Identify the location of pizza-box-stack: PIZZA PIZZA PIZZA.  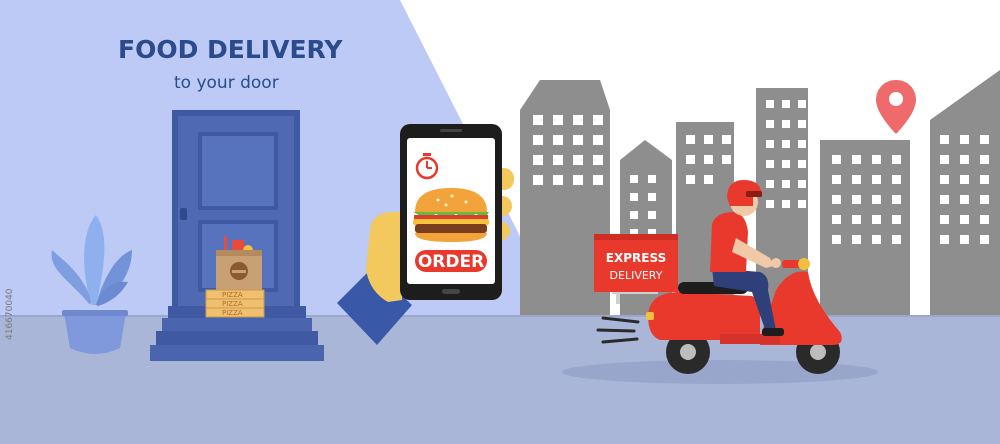
(235, 303).